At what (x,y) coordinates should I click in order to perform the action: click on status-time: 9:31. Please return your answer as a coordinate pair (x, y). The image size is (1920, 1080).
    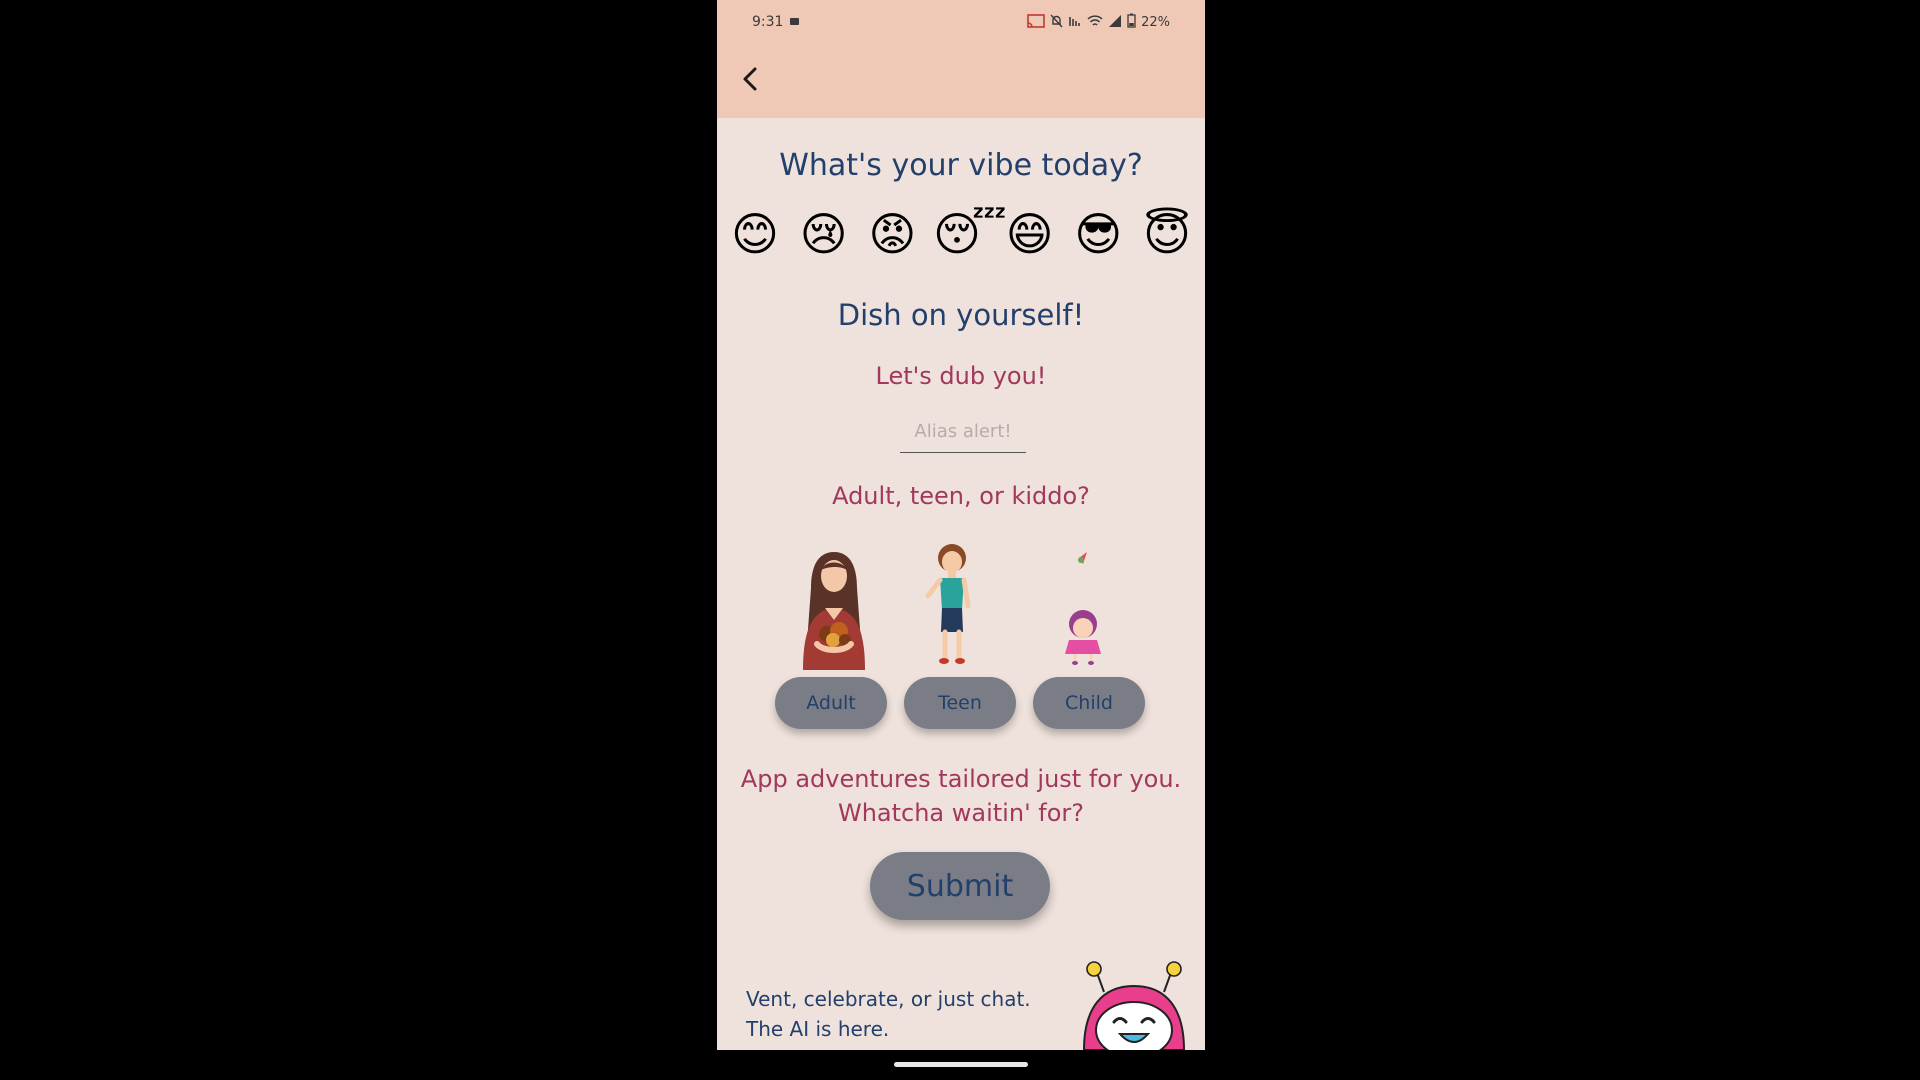
    Looking at the image, I should click on (768, 22).